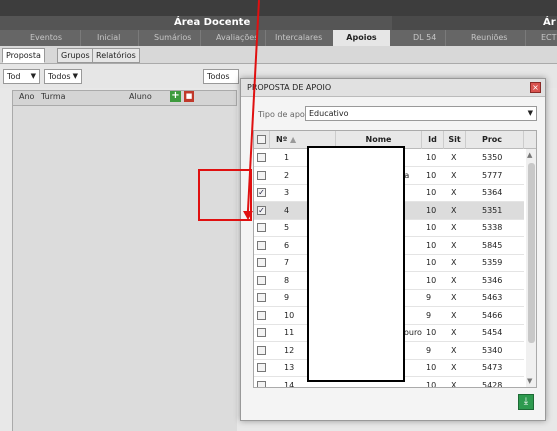  What do you see at coordinates (237, 38) in the screenshot?
I see `nav-avaliacoes: Avaliações` at bounding box center [237, 38].